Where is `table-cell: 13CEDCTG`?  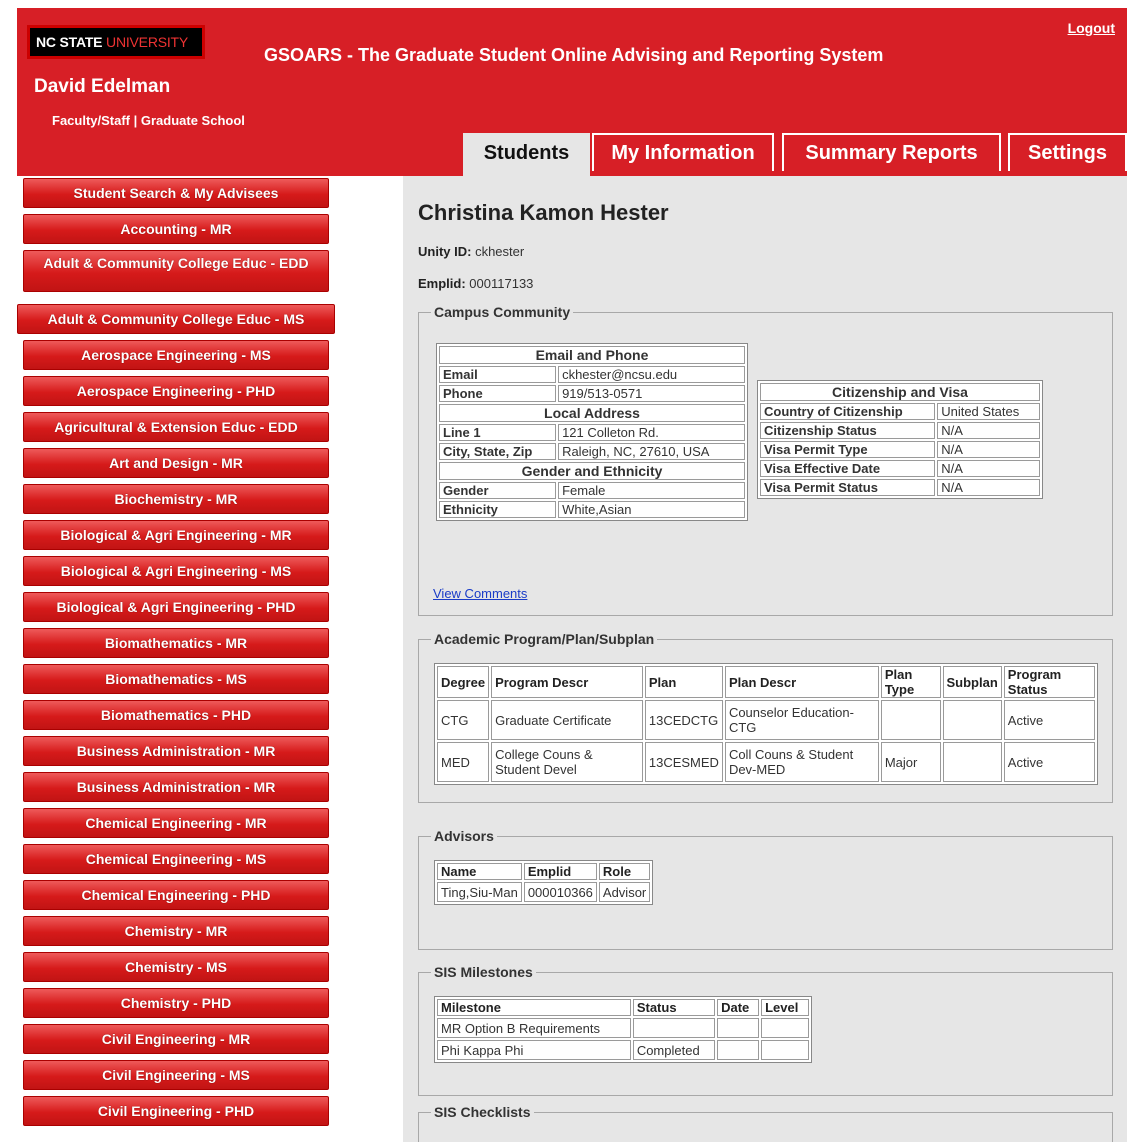 table-cell: 13CEDCTG is located at coordinates (683, 720).